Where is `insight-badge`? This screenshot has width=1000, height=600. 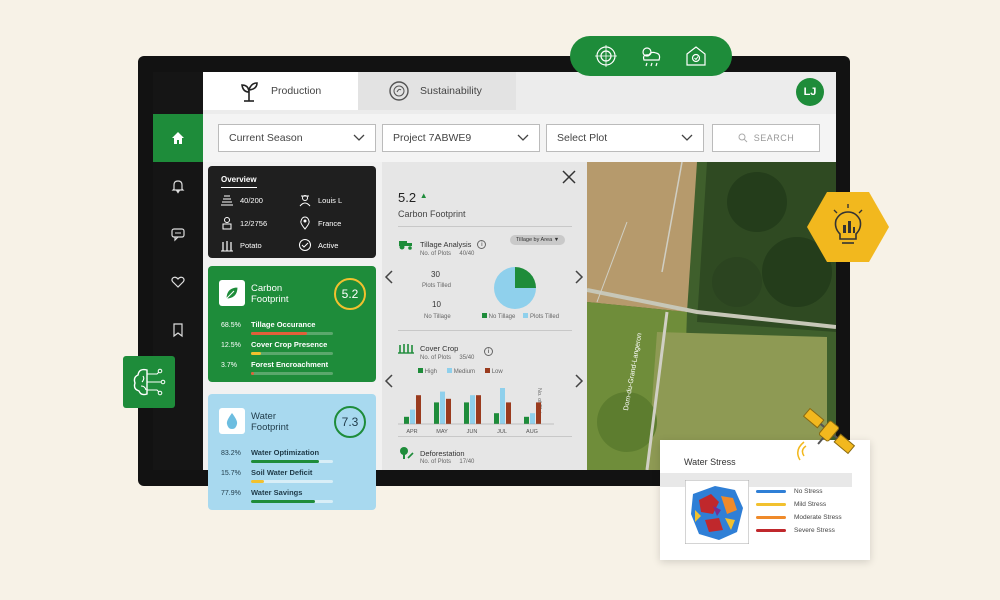 insight-badge is located at coordinates (848, 227).